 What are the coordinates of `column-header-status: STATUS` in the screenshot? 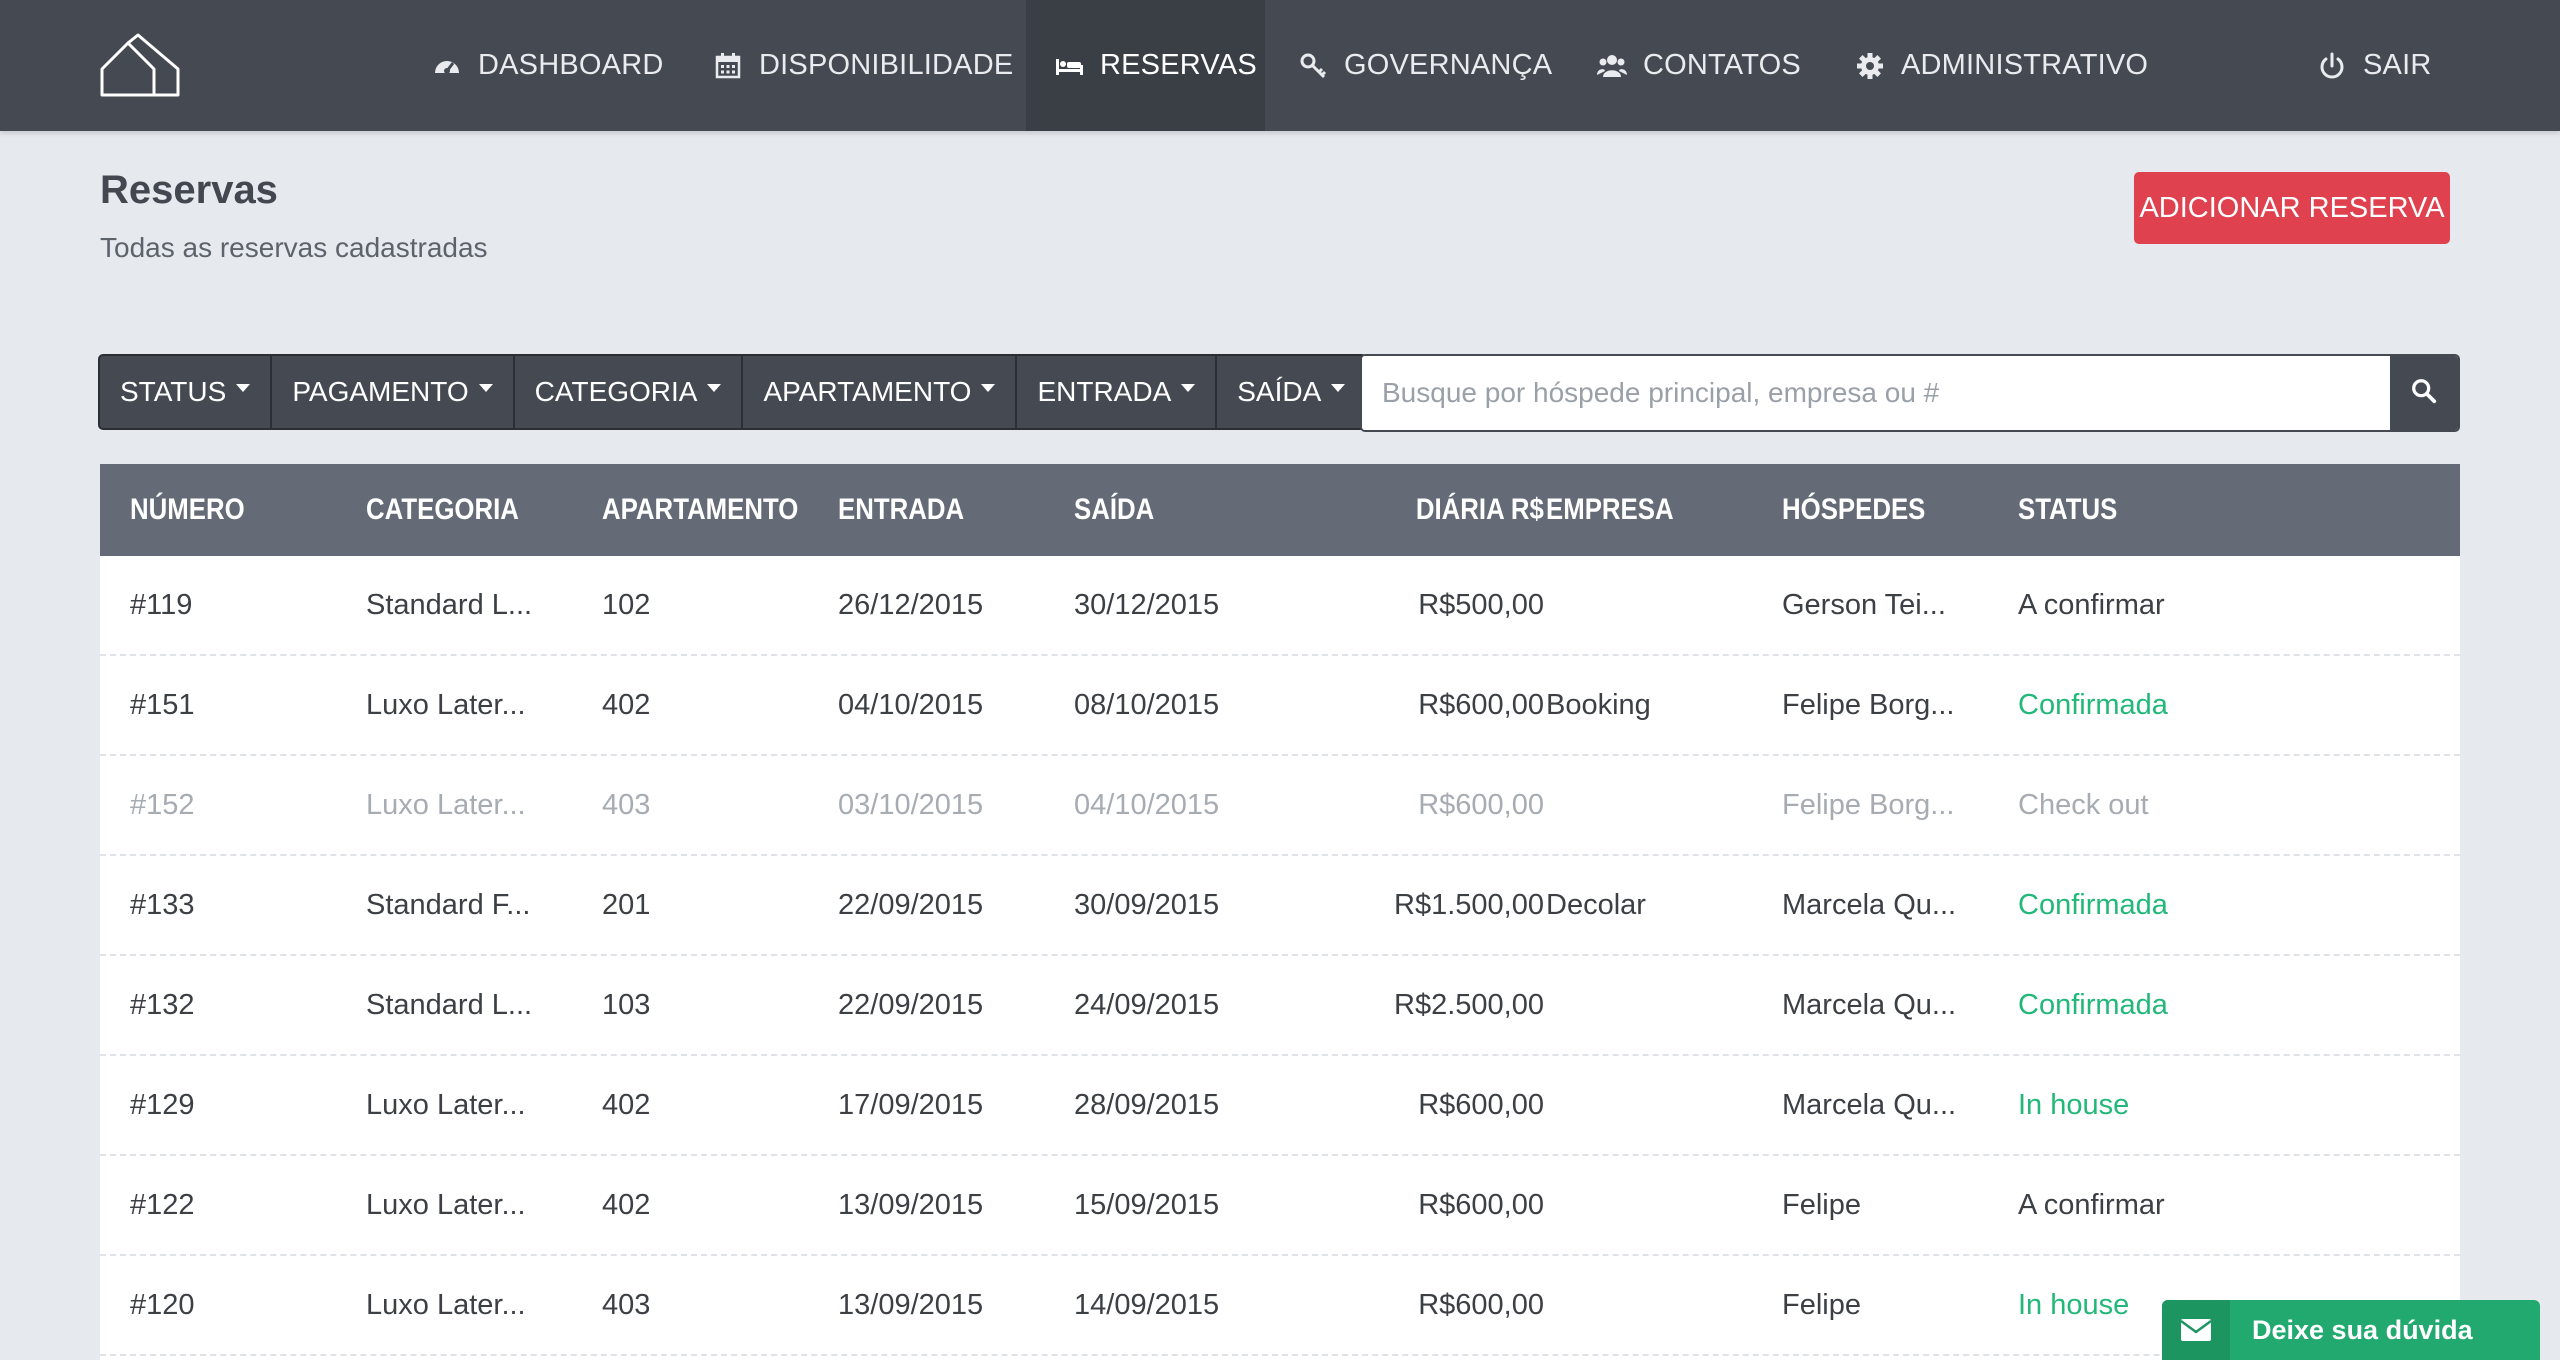 It's located at (2067, 510).